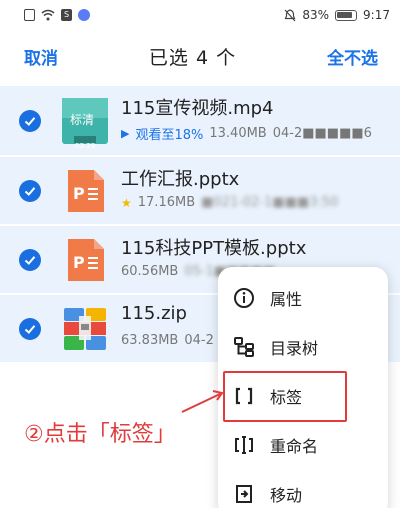 The width and height of the screenshot is (400, 508). I want to click on file-date: ■021-02-1■■■3:50, so click(270, 202).